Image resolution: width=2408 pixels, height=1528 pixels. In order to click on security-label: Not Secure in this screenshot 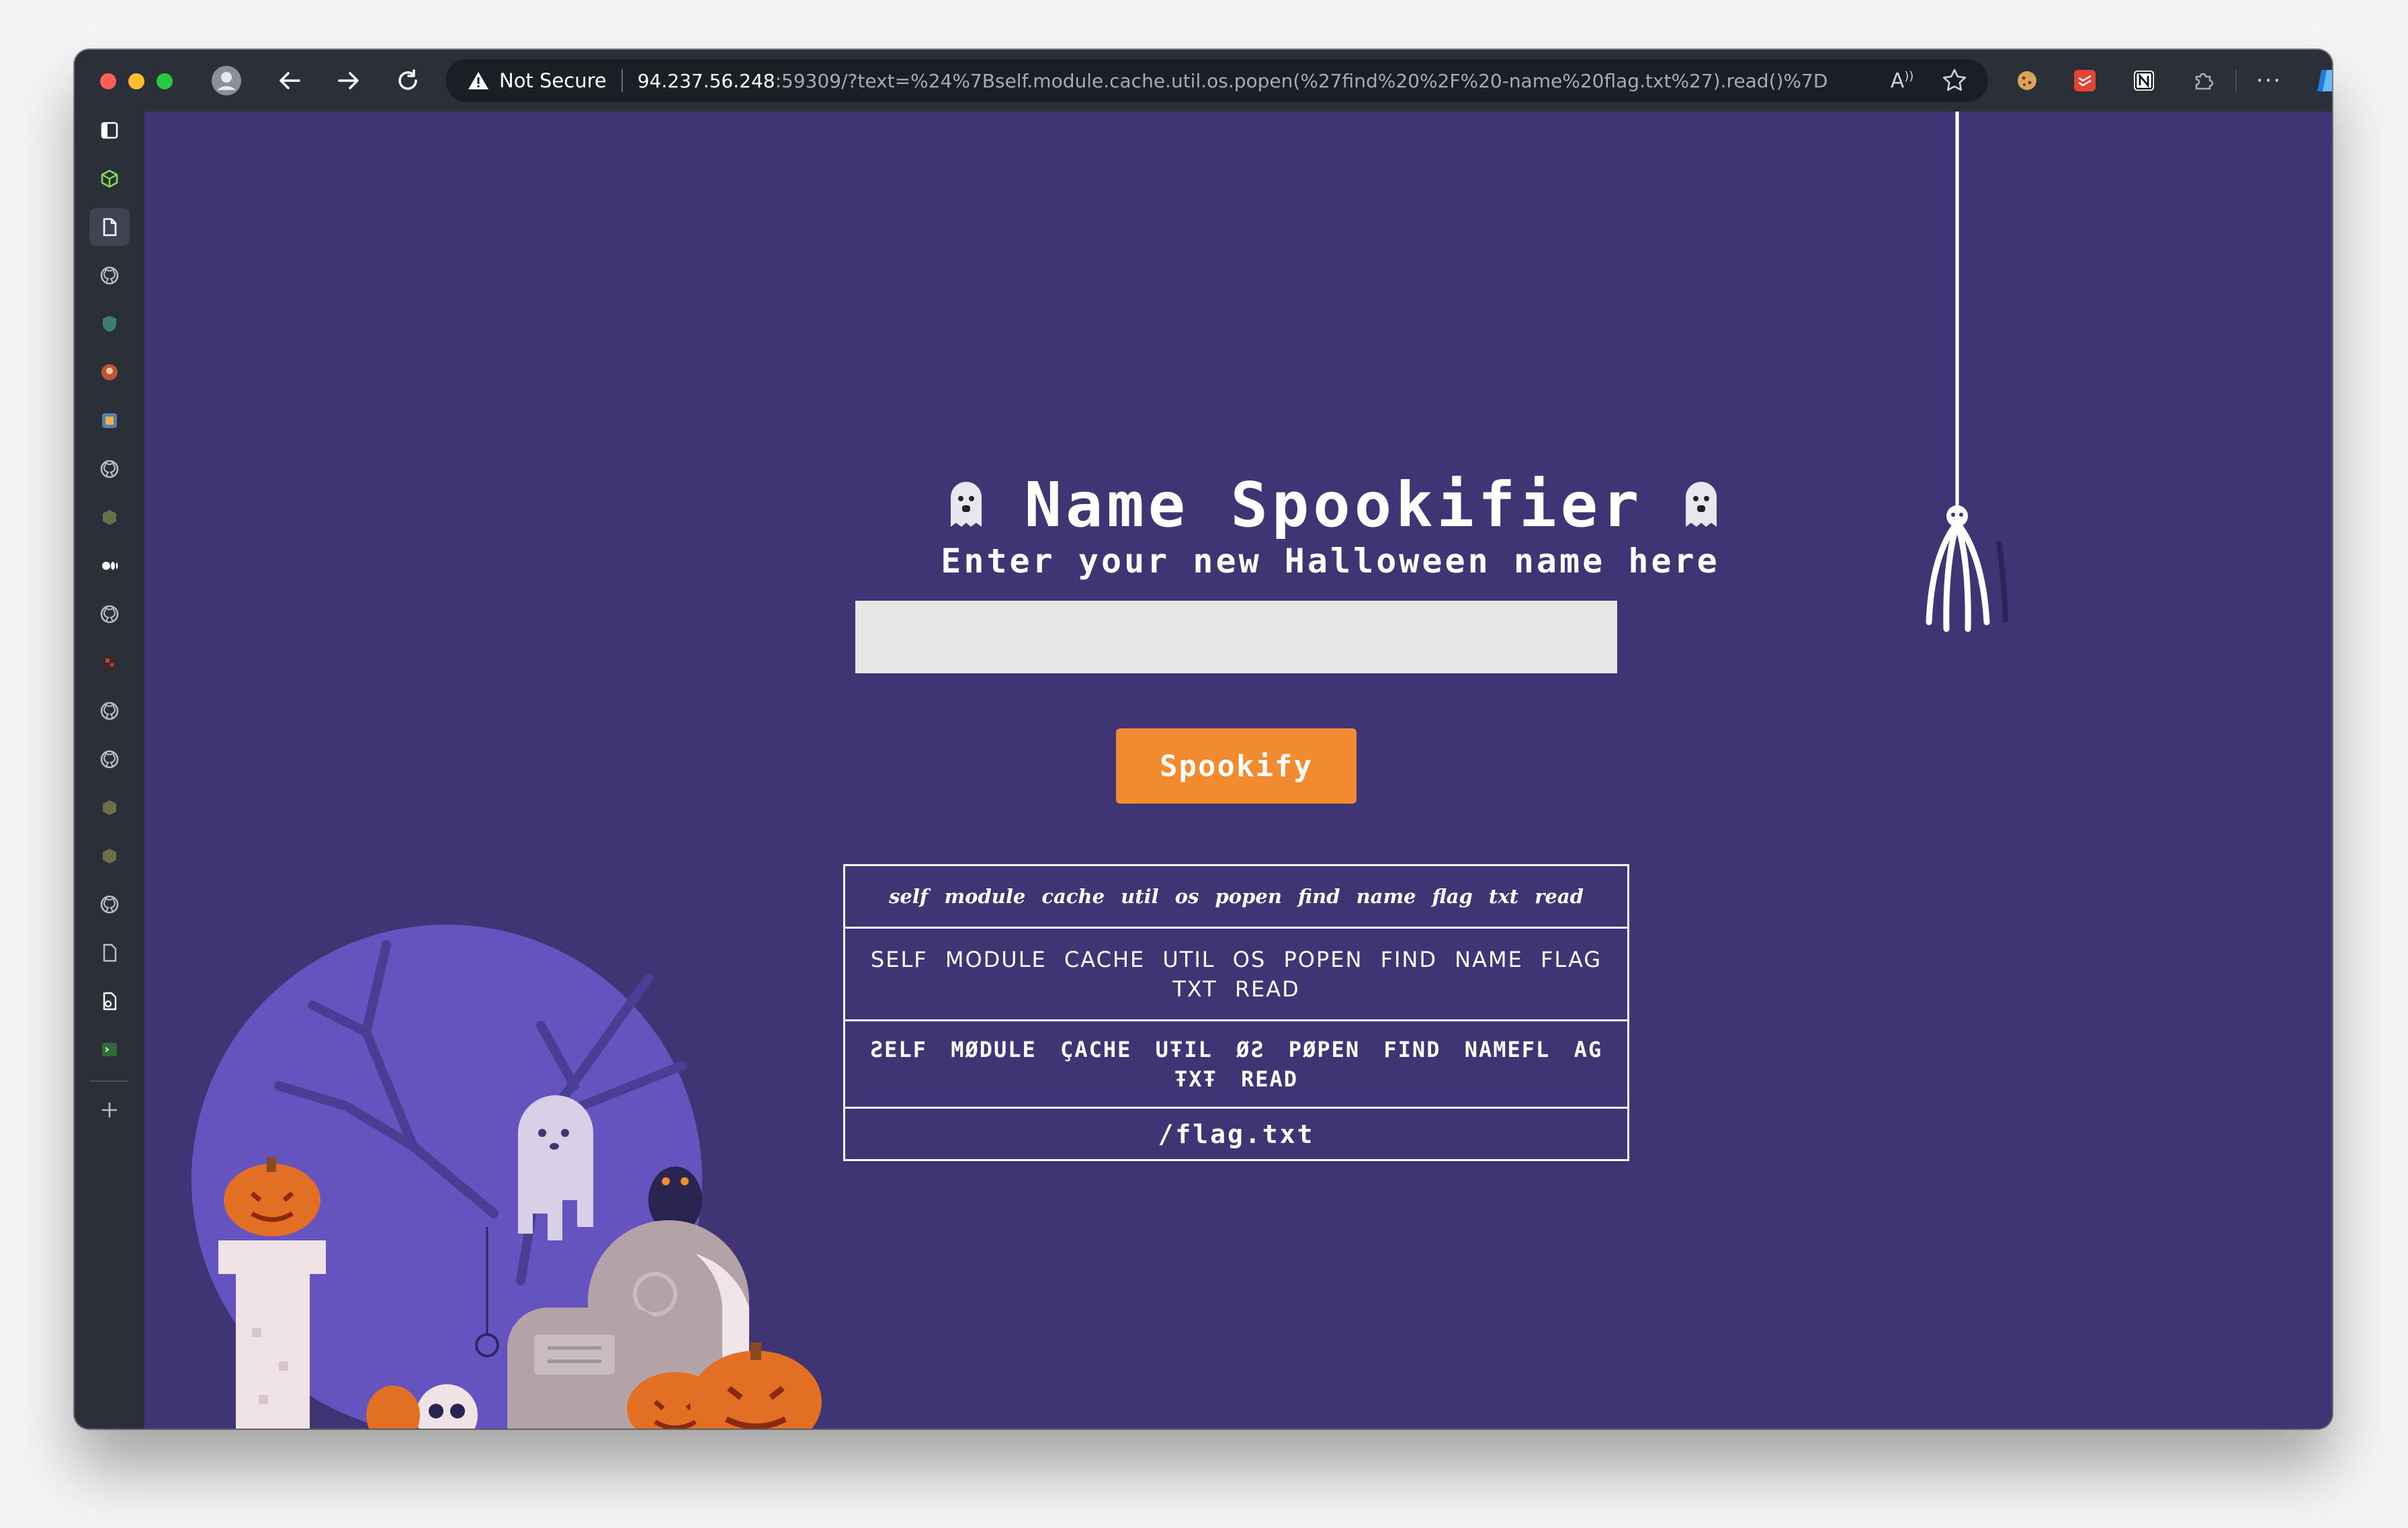, I will do `click(553, 81)`.